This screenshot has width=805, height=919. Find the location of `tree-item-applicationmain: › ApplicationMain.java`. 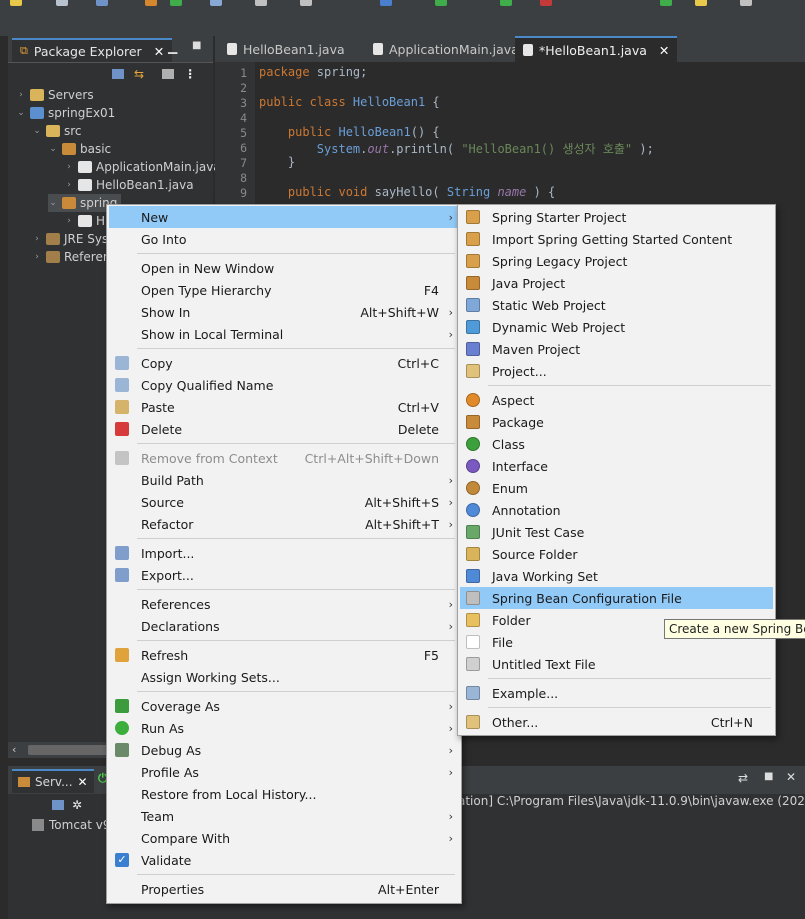

tree-item-applicationmain: › ApplicationMain.java is located at coordinates (142, 167).